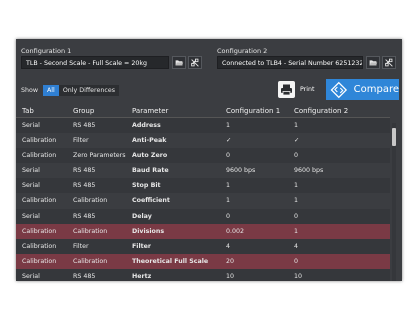 Image resolution: width=420 pixels, height=325 pixels. I want to click on cell-config2: ✓, so click(297, 141).